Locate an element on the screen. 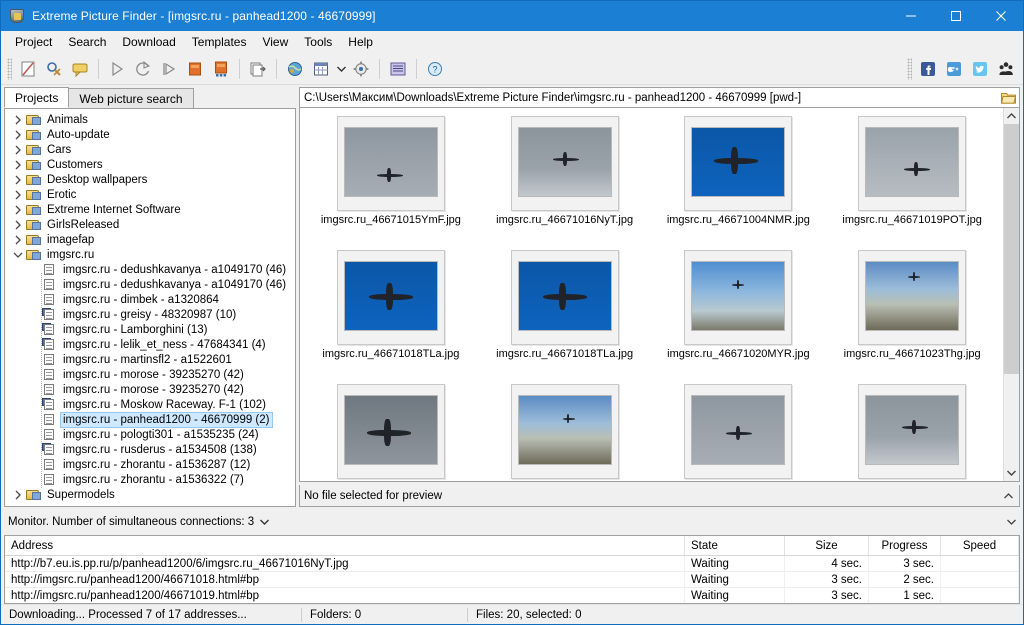 The width and height of the screenshot is (1024, 625). menu-help: Help is located at coordinates (360, 42).